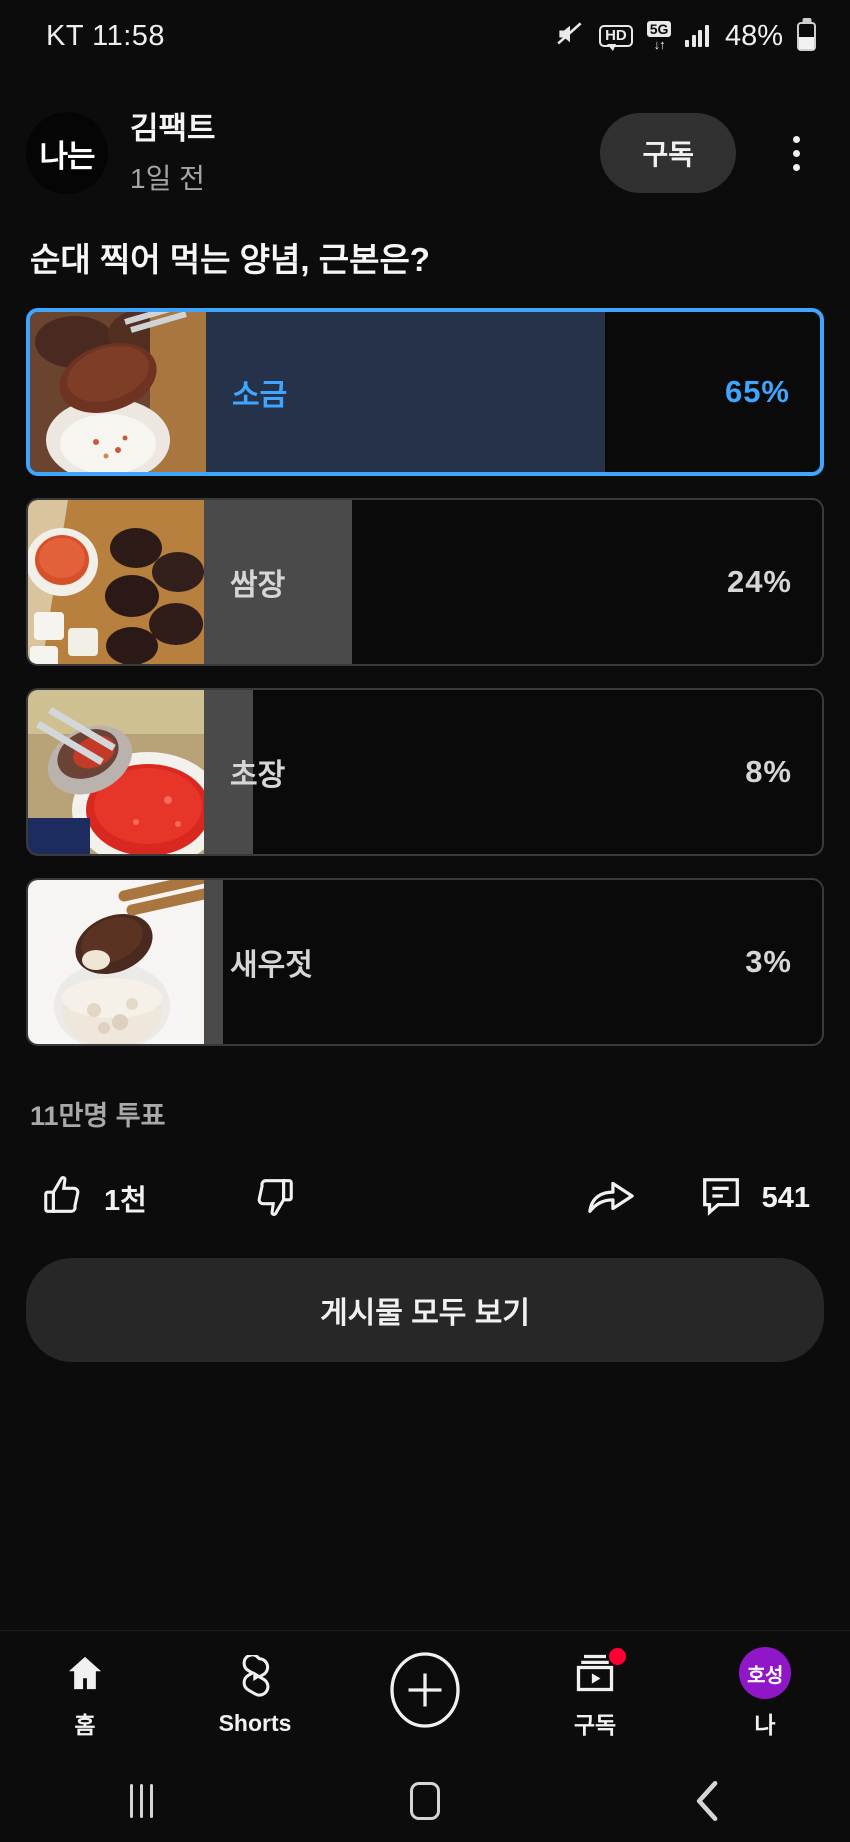 This screenshot has width=850, height=1842. Describe the element at coordinates (599, 1671) in the screenshot. I see `subscriptions-icon` at that location.